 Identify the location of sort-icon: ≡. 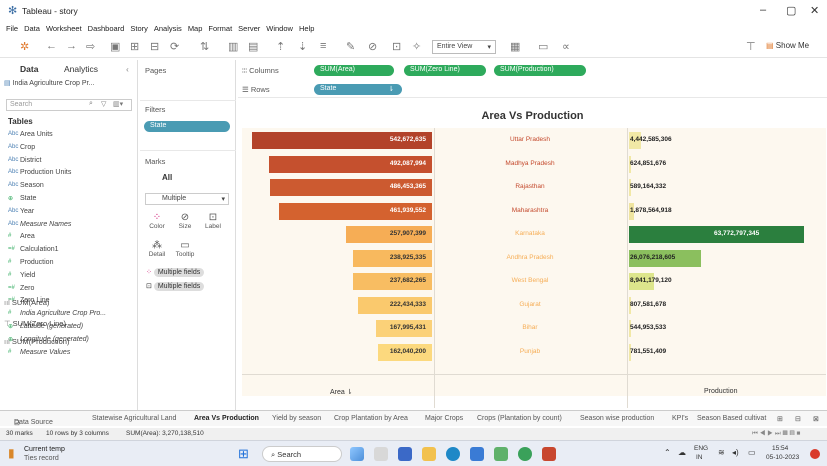
(323, 46).